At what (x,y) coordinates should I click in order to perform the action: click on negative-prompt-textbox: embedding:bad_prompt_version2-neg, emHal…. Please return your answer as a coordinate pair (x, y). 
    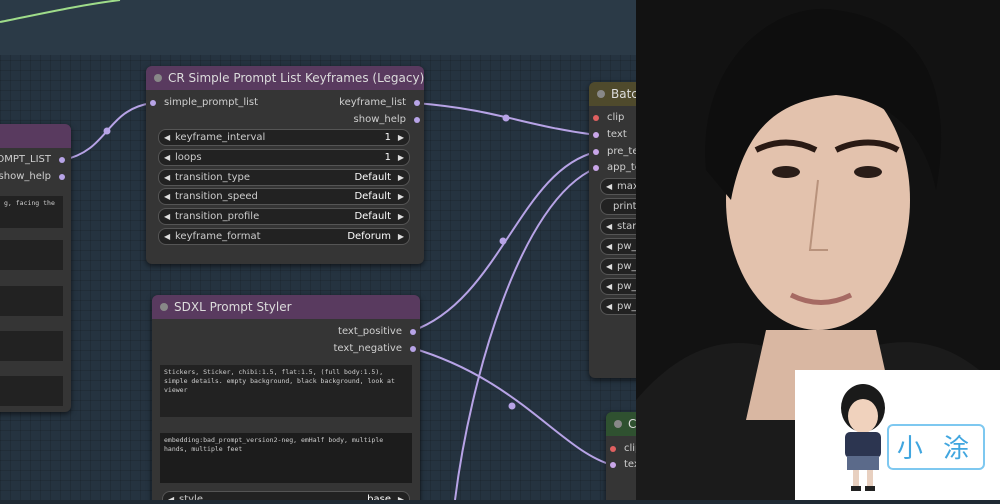
    Looking at the image, I should click on (286, 458).